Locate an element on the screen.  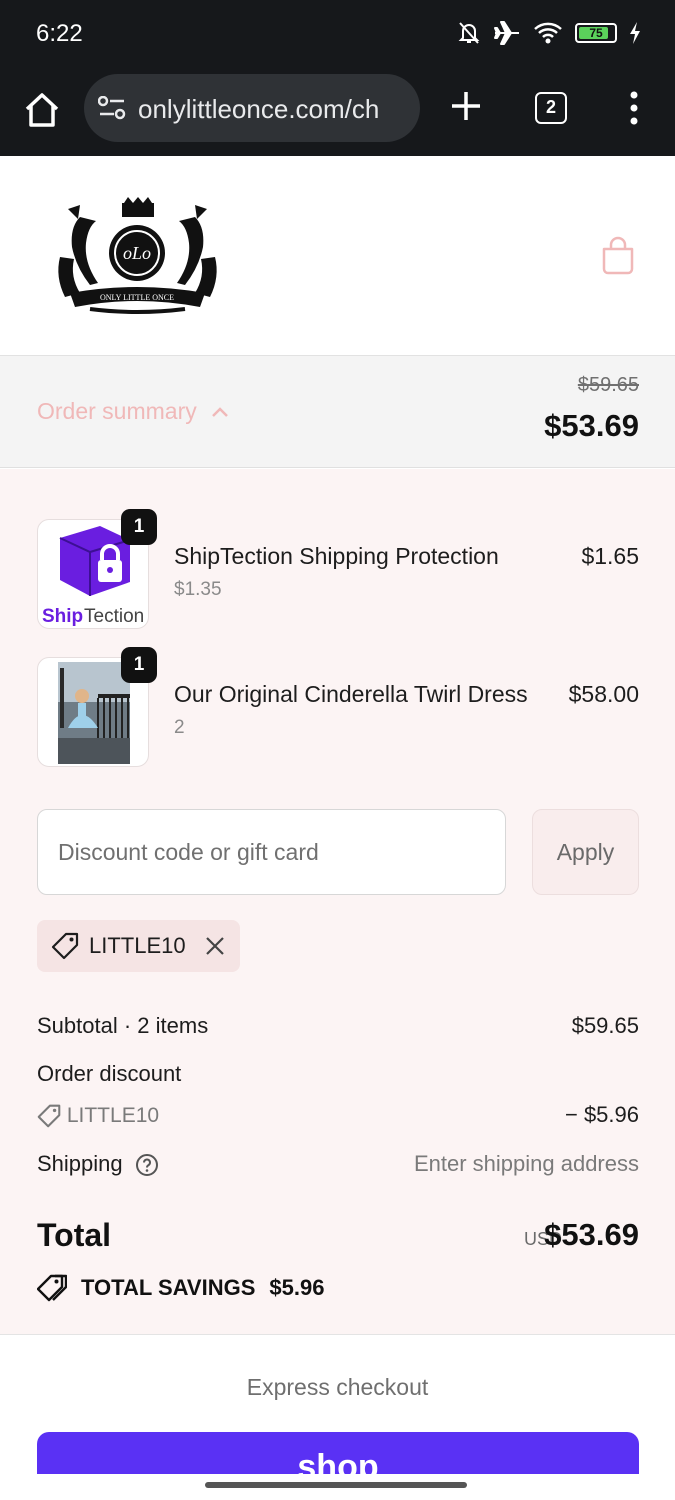
savings-value: $5.96 is located at coordinates (297, 1287).